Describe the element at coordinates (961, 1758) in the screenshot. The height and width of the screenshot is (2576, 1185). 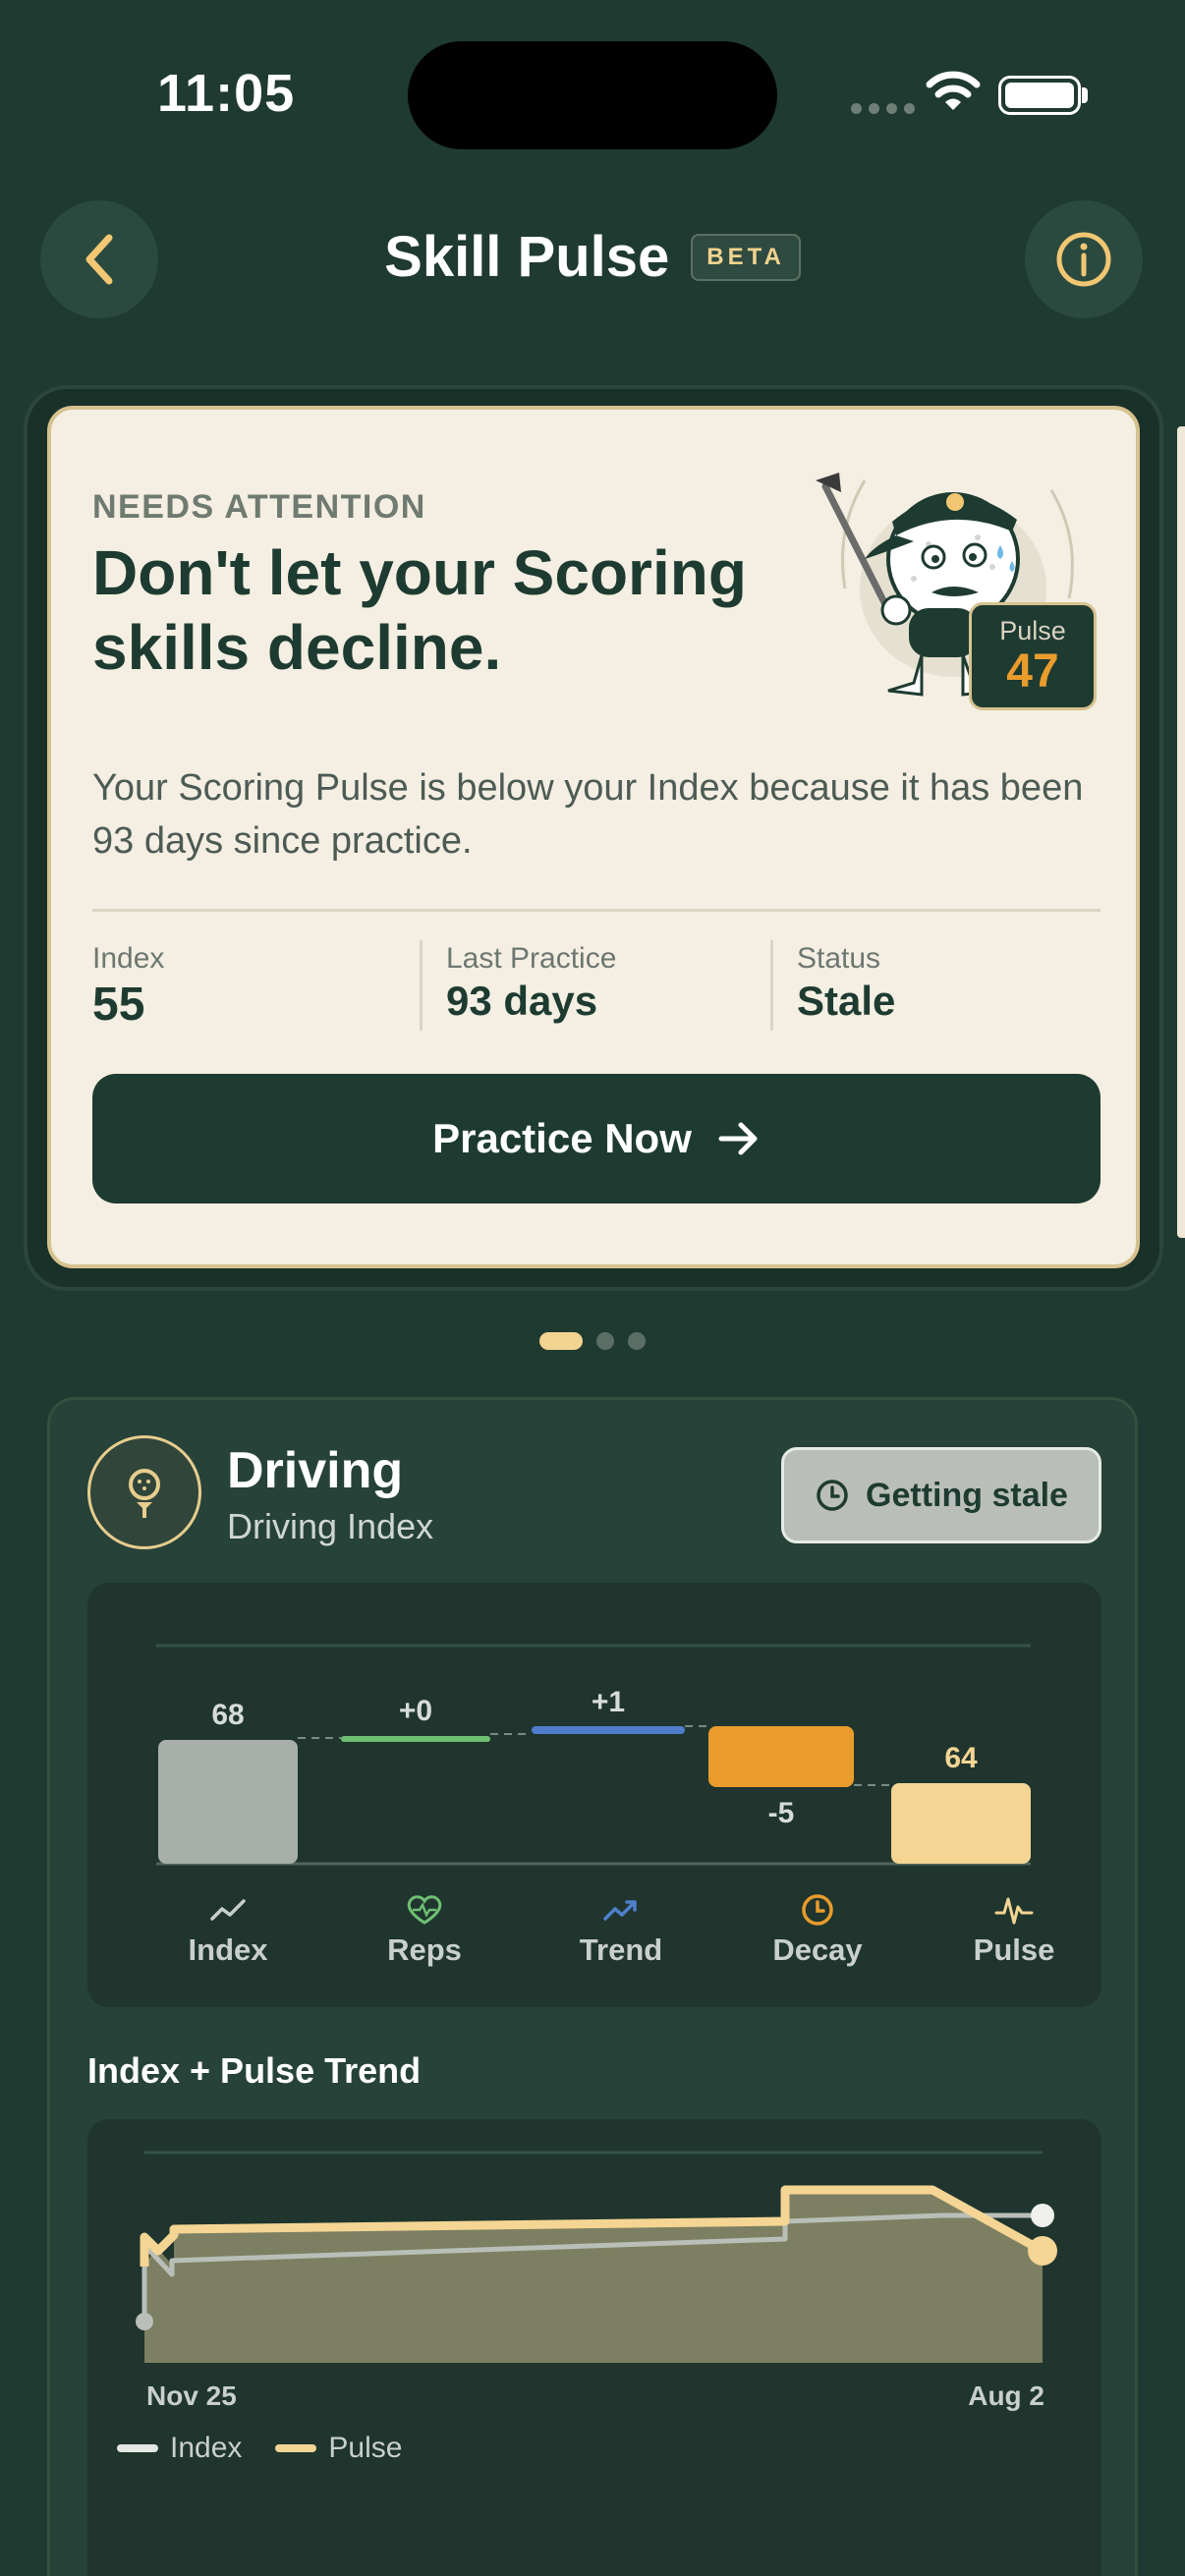
I see `value-label-pulse: 64` at that location.